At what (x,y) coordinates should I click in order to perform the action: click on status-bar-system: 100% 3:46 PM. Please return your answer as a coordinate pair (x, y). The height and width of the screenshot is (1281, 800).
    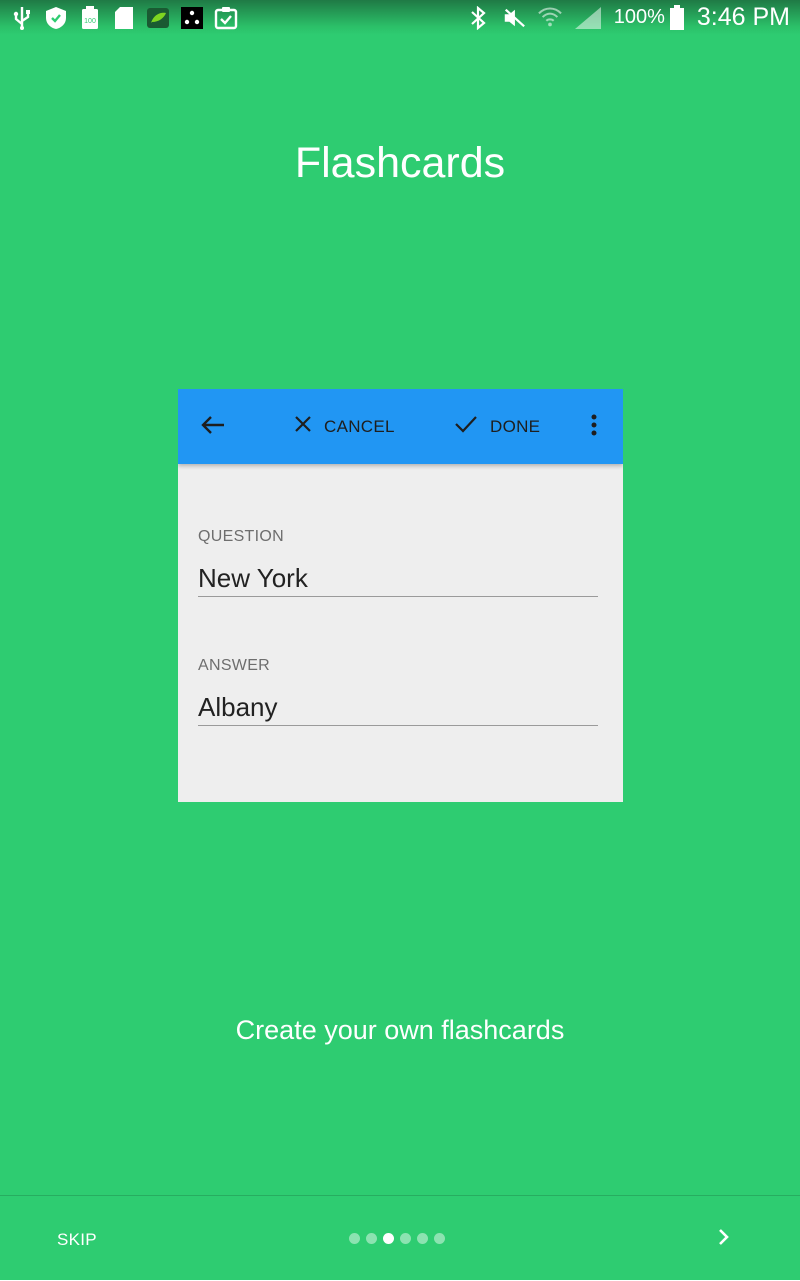
    Looking at the image, I should click on (628, 17).